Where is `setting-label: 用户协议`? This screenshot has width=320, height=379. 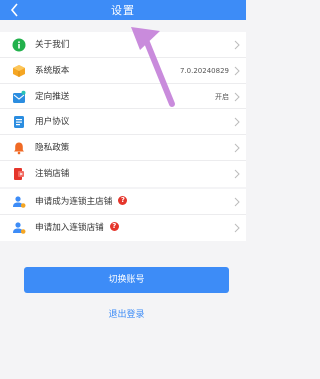
setting-label: 用户协议 is located at coordinates (52, 122).